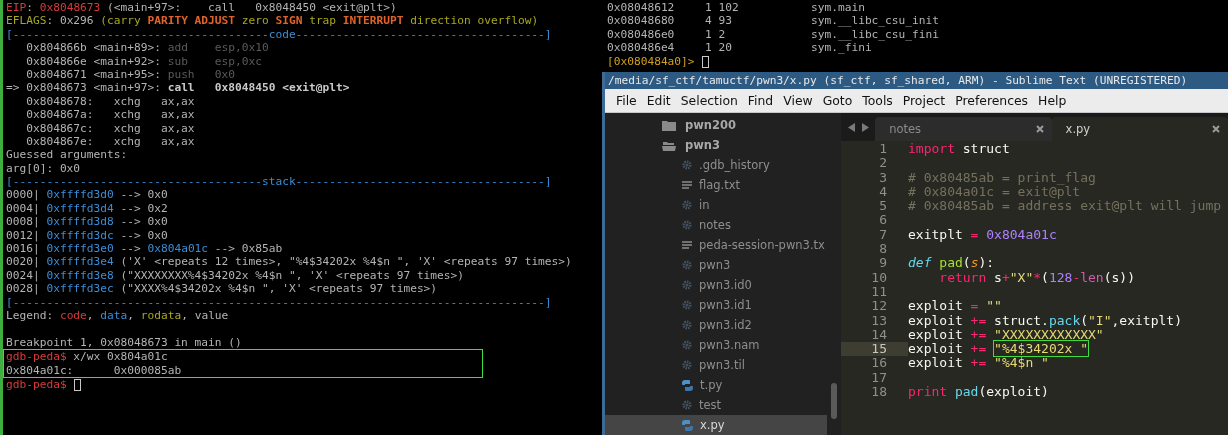  What do you see at coordinates (716, 285) in the screenshot?
I see `sidebar-entry: pwn3.id0` at bounding box center [716, 285].